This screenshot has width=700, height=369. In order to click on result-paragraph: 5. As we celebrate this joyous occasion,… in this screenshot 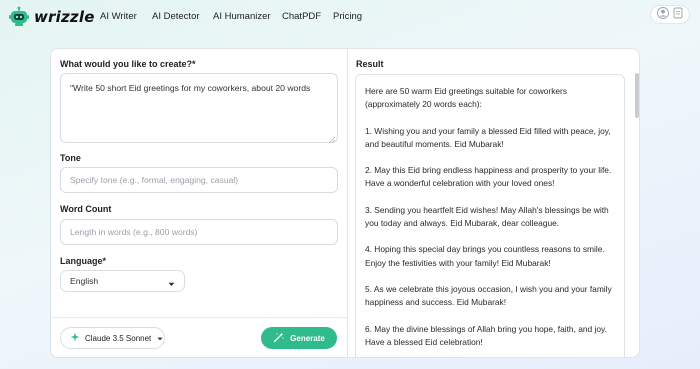, I will do `click(488, 295)`.